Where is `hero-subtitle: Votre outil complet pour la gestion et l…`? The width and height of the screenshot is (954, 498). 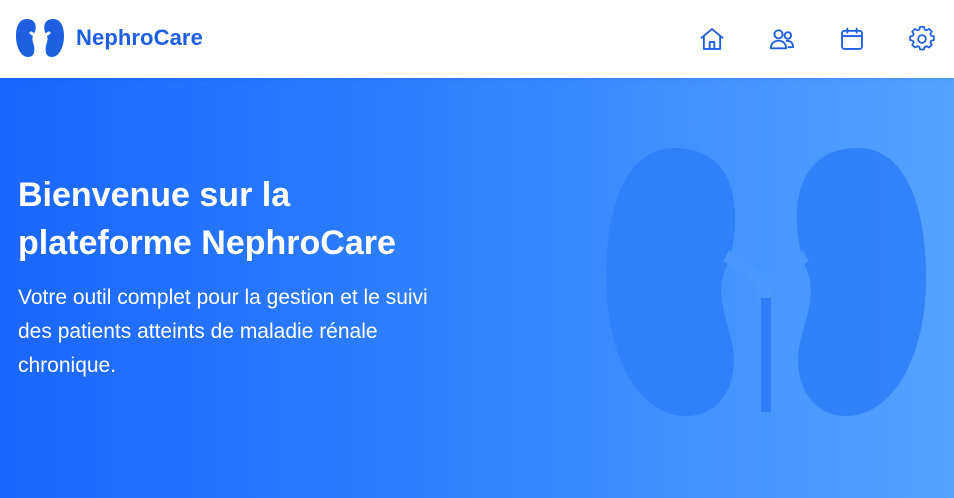
hero-subtitle: Votre outil complet pour la gestion et l… is located at coordinates (253, 332).